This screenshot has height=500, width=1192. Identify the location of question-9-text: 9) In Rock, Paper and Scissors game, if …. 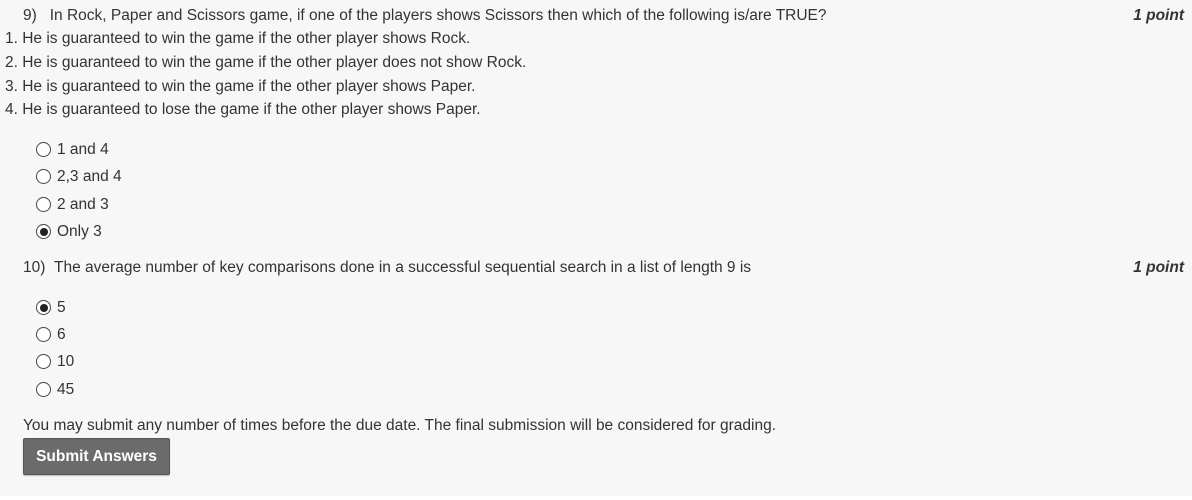
(425, 16).